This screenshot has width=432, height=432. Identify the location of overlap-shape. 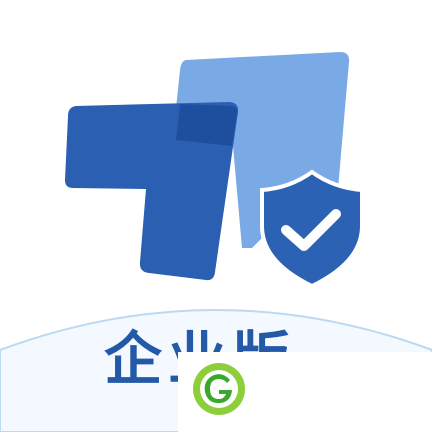
(207, 125).